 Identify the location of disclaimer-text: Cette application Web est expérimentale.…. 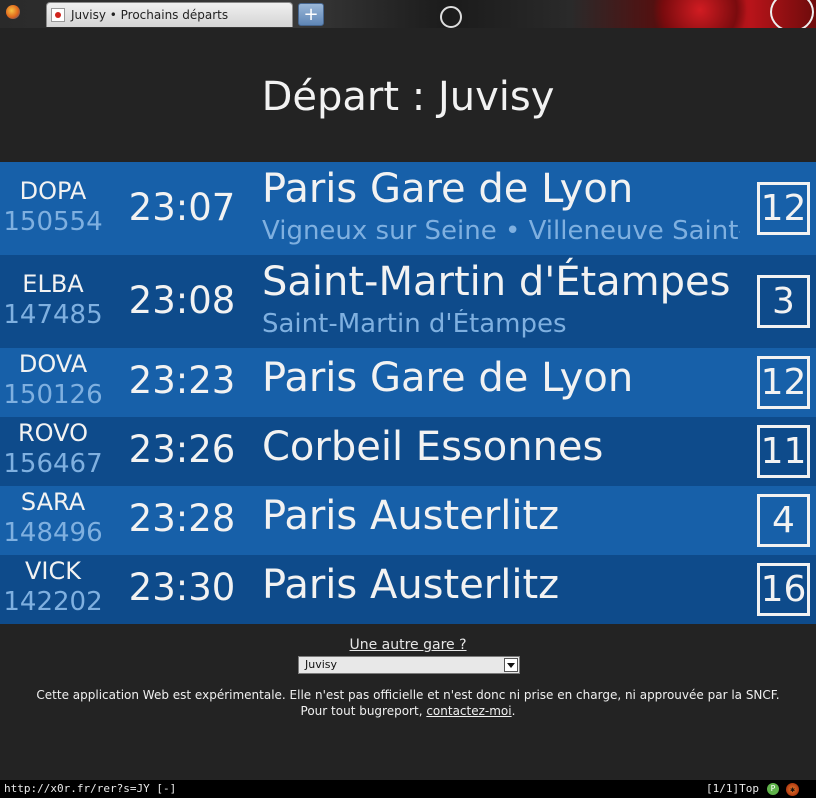
(408, 695).